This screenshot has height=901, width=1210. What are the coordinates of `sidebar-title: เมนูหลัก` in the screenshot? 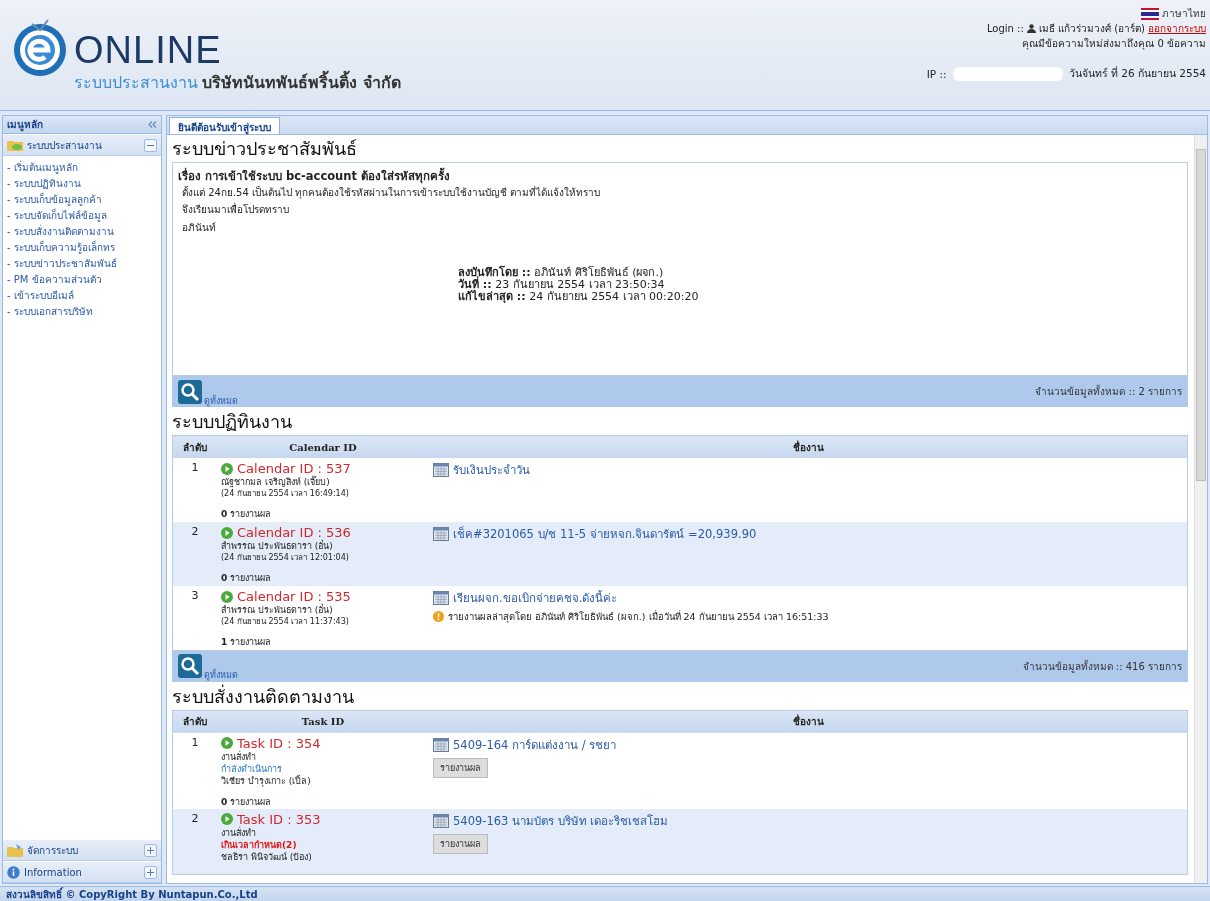 It's located at (25, 125).